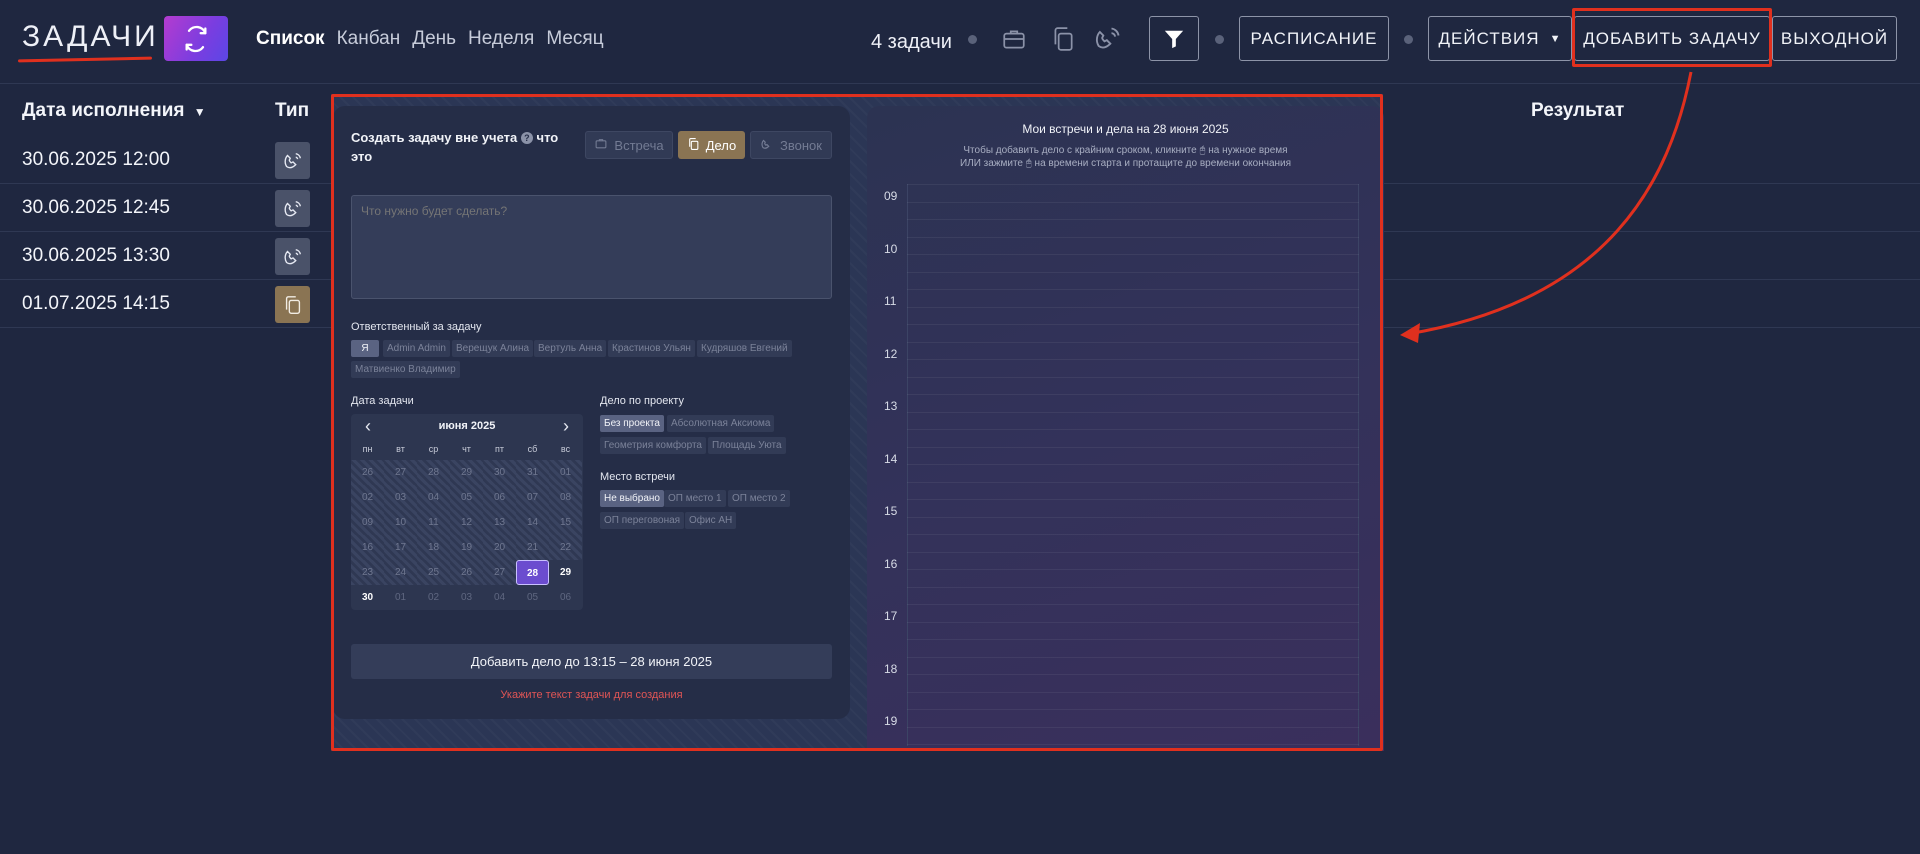 The height and width of the screenshot is (854, 1920). I want to click on calendar-day: 10, so click(400, 522).